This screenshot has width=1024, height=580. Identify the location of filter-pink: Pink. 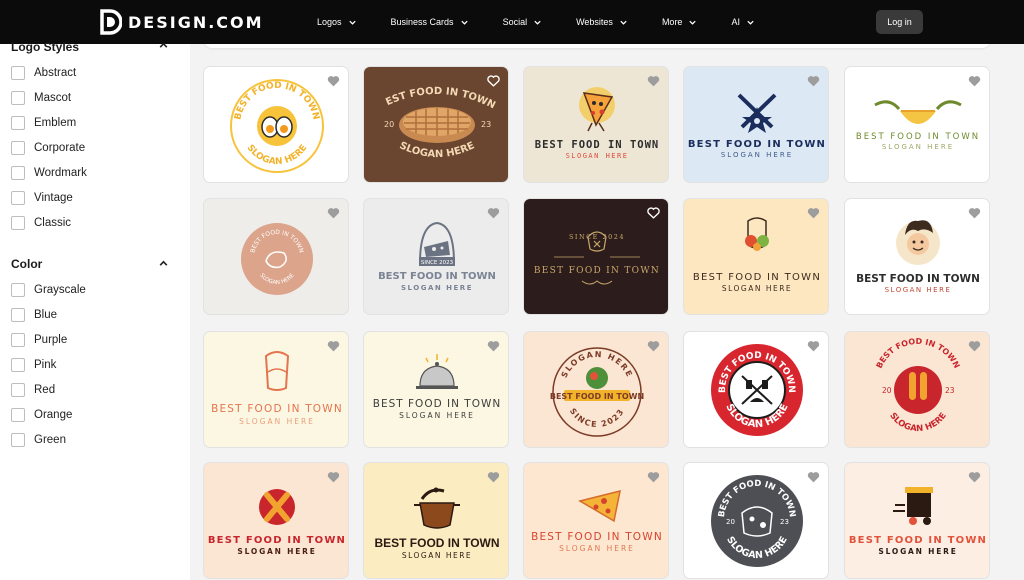
(33, 365).